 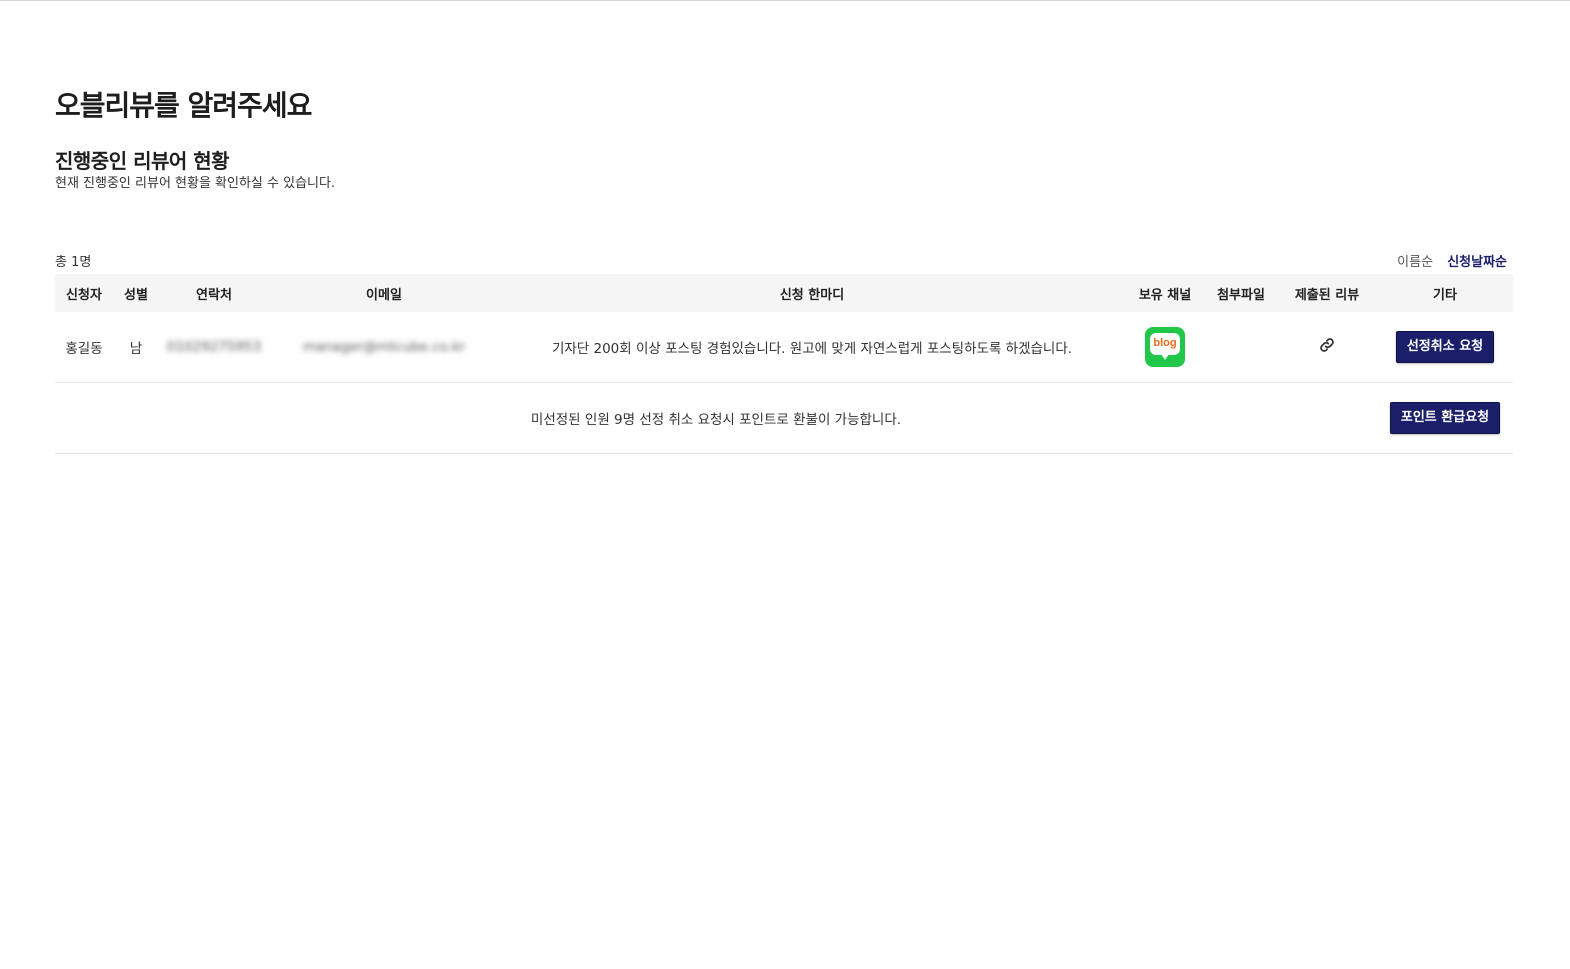 What do you see at coordinates (136, 347) in the screenshot?
I see `cell-gender: 남` at bounding box center [136, 347].